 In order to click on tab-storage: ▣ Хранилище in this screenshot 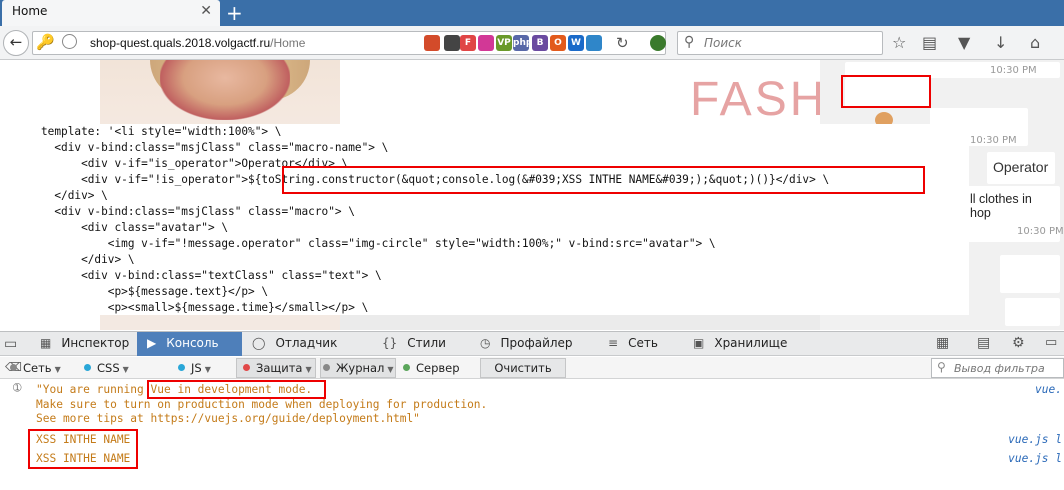, I will do `click(740, 344)`.